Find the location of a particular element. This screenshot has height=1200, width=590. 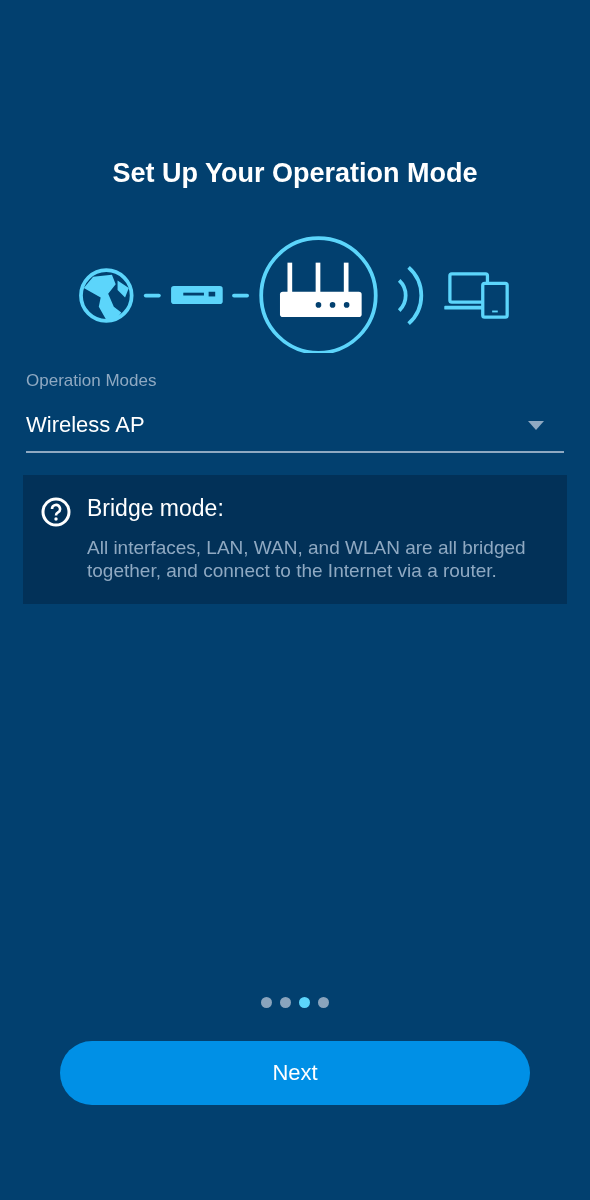

caret-icon is located at coordinates (536, 425).